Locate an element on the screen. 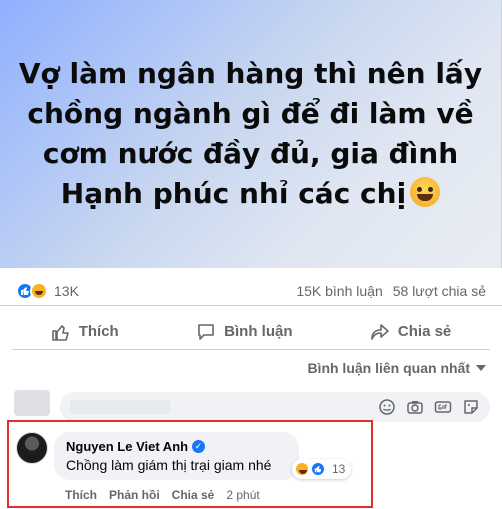 This screenshot has width=502, height=509. comment-reaction-count: 13 is located at coordinates (339, 469).